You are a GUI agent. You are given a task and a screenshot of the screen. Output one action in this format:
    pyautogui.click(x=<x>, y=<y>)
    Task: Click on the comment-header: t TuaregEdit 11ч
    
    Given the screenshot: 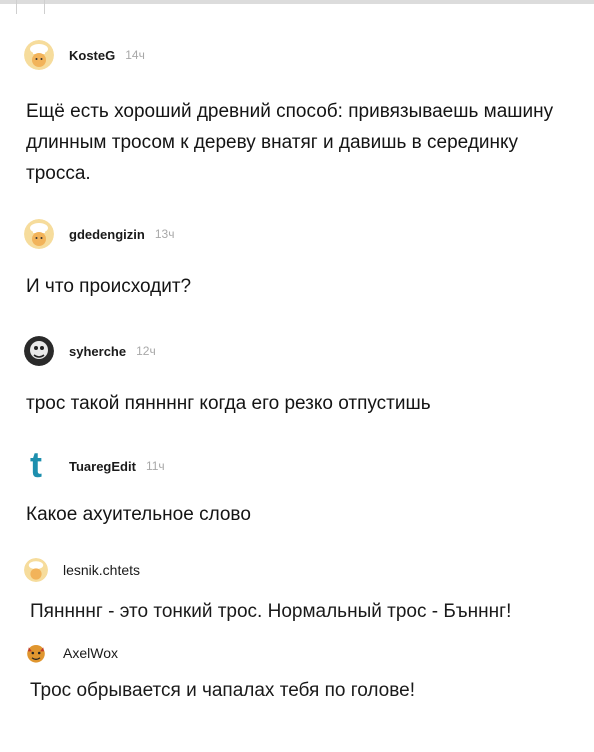 What is the action you would take?
    pyautogui.click(x=94, y=466)
    